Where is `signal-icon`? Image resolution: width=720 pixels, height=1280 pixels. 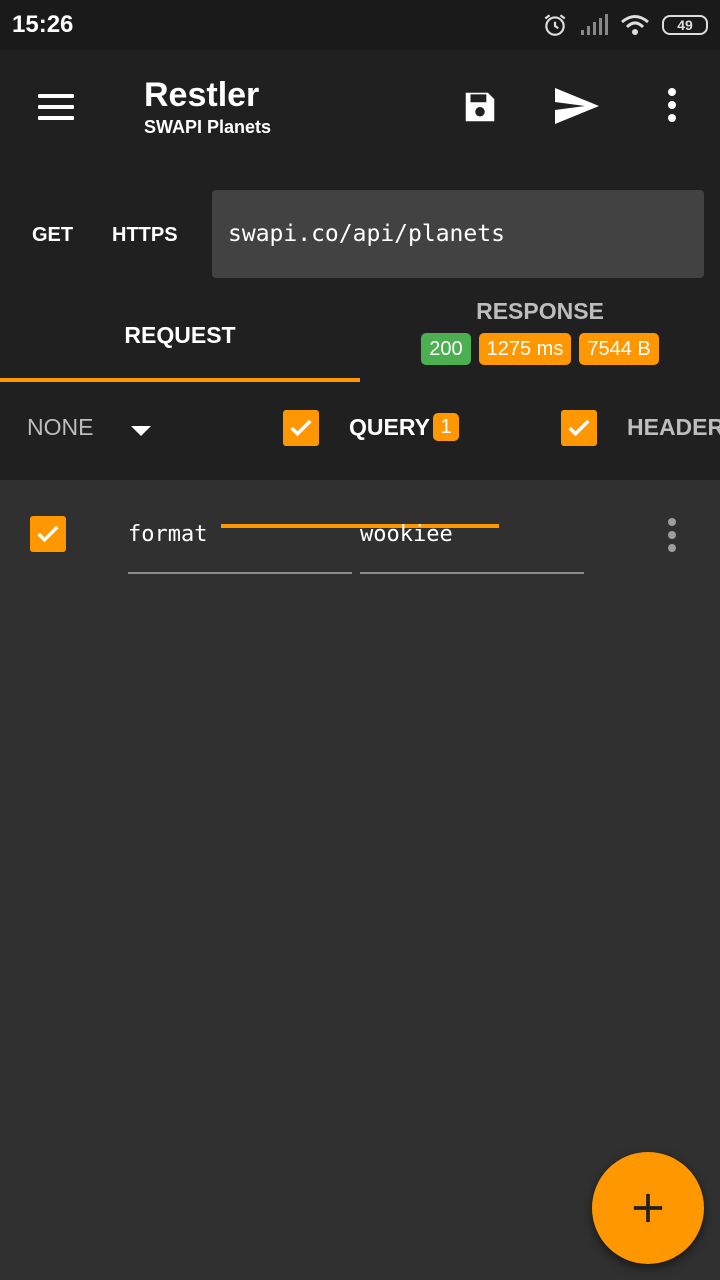
signal-icon is located at coordinates (594, 24).